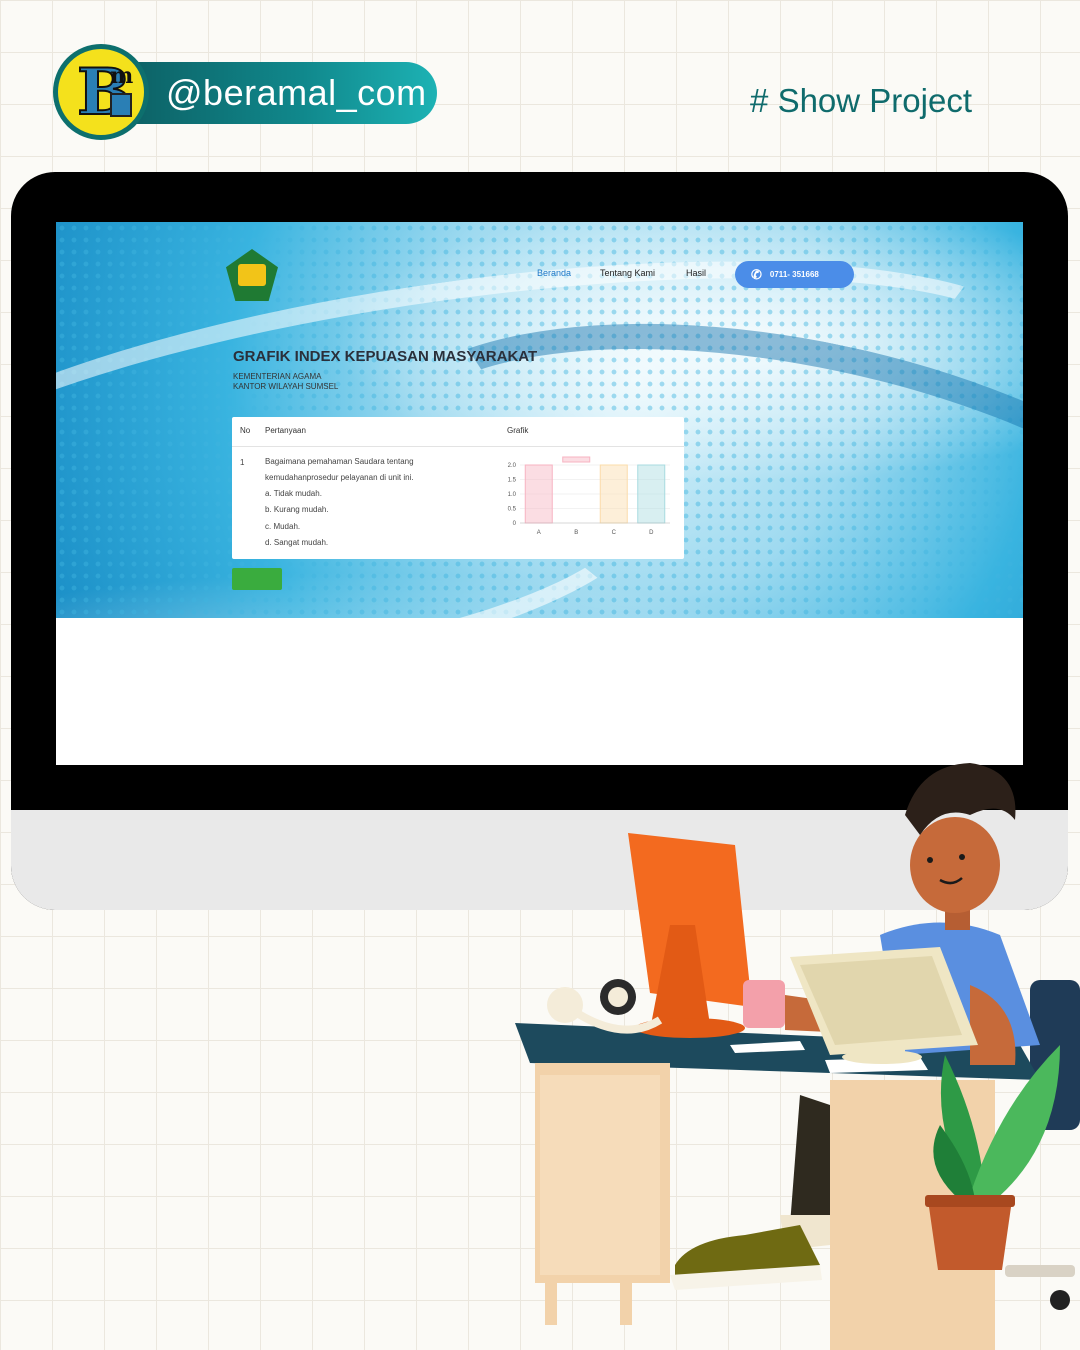  I want to click on option-c: c. Mudah., so click(283, 526).